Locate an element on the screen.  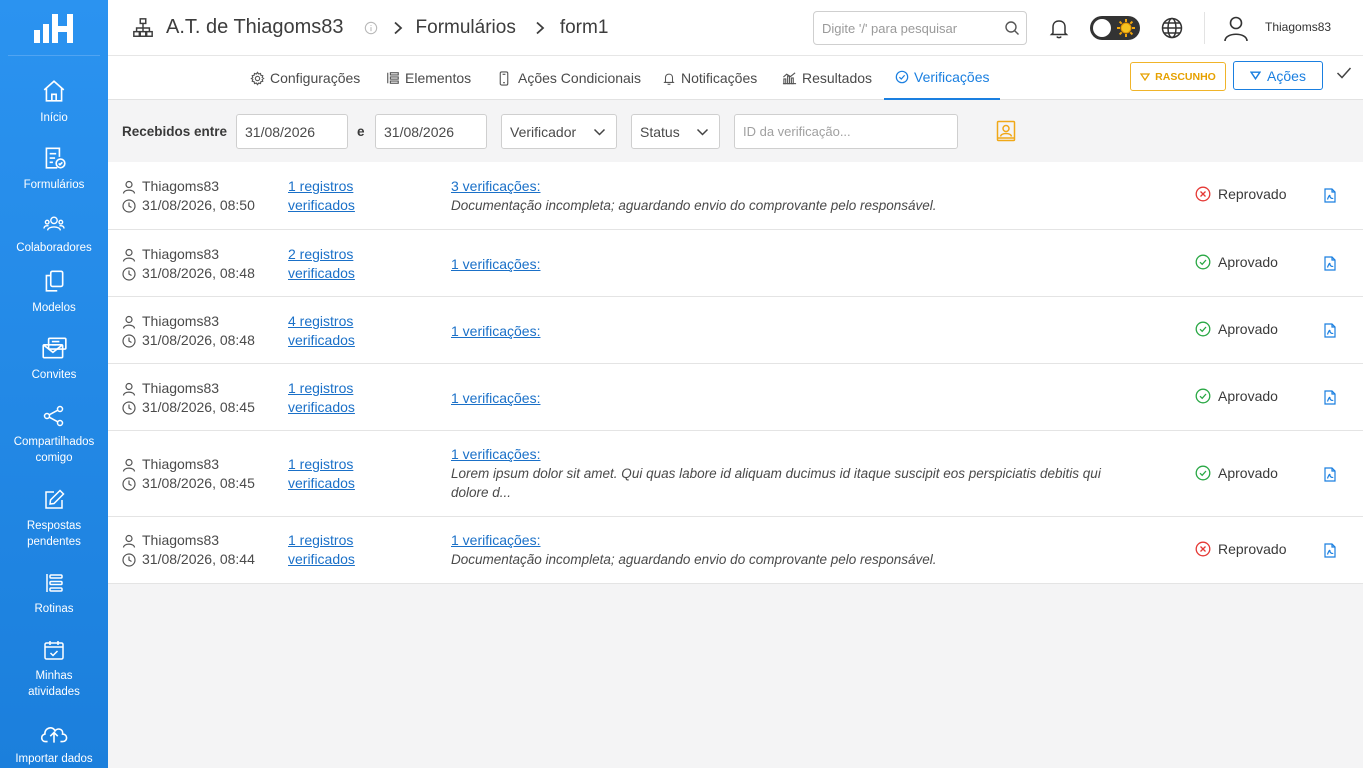
calendar-check-icon is located at coordinates (54, 650).